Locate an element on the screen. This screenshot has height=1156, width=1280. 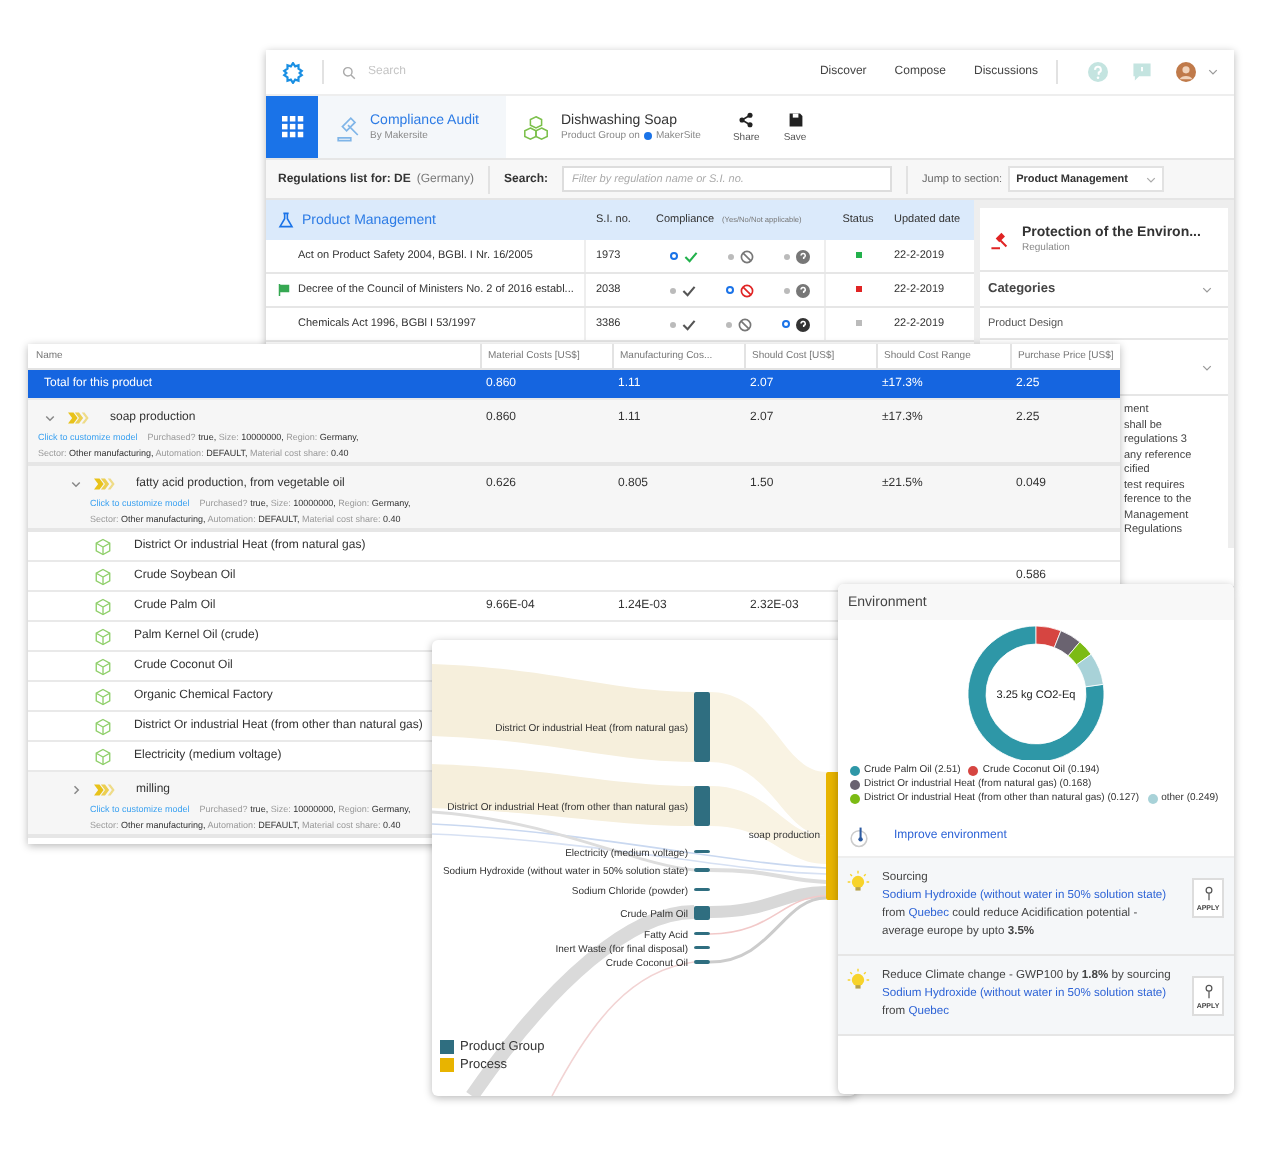
gear-icon is located at coordinates (293, 72).